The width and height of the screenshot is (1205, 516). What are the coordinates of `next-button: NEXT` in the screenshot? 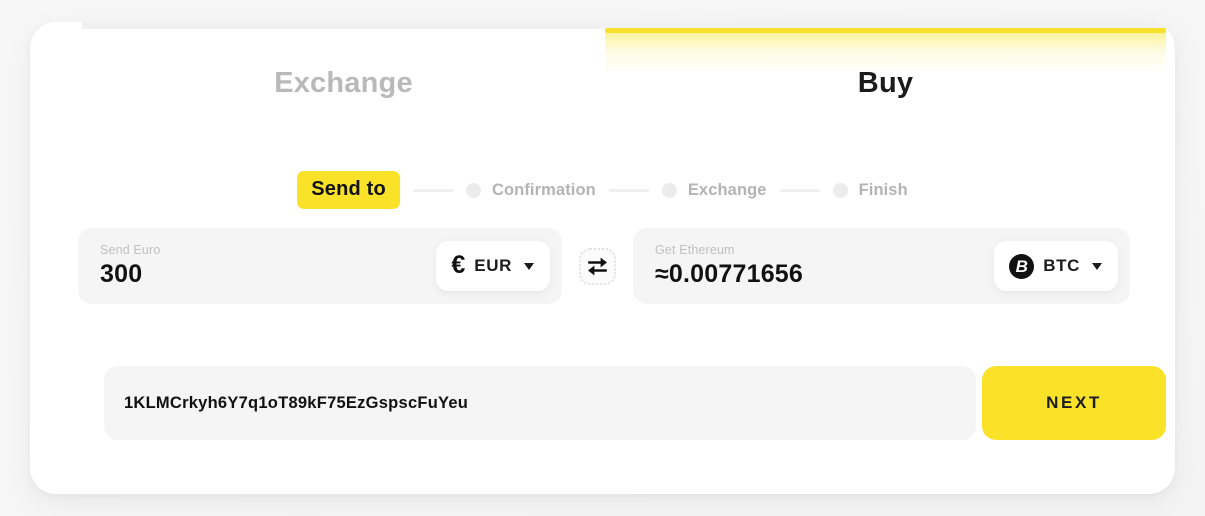 It's located at (1074, 403).